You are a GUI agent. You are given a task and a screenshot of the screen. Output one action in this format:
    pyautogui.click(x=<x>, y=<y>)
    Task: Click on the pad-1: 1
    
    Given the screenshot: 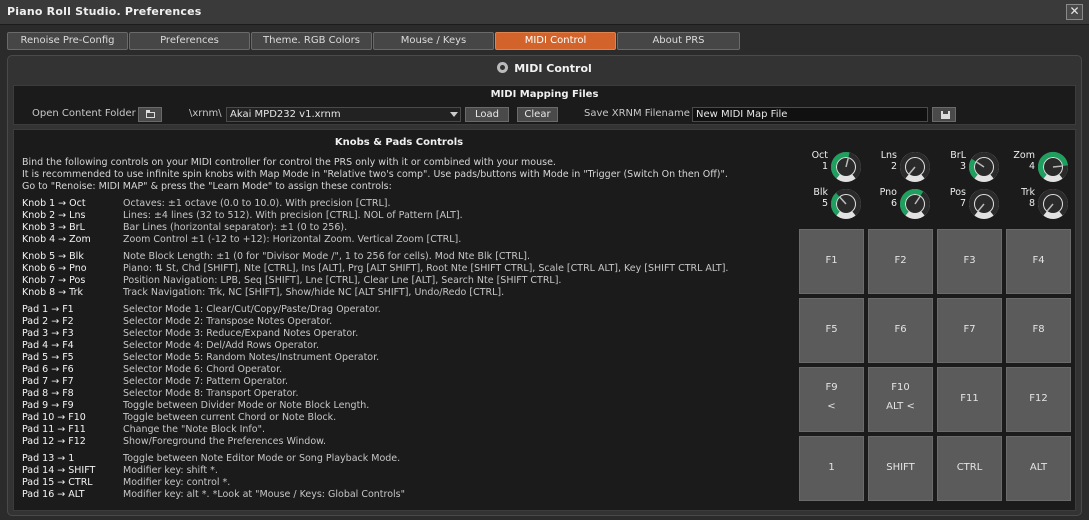 What is the action you would take?
    pyautogui.click(x=831, y=468)
    